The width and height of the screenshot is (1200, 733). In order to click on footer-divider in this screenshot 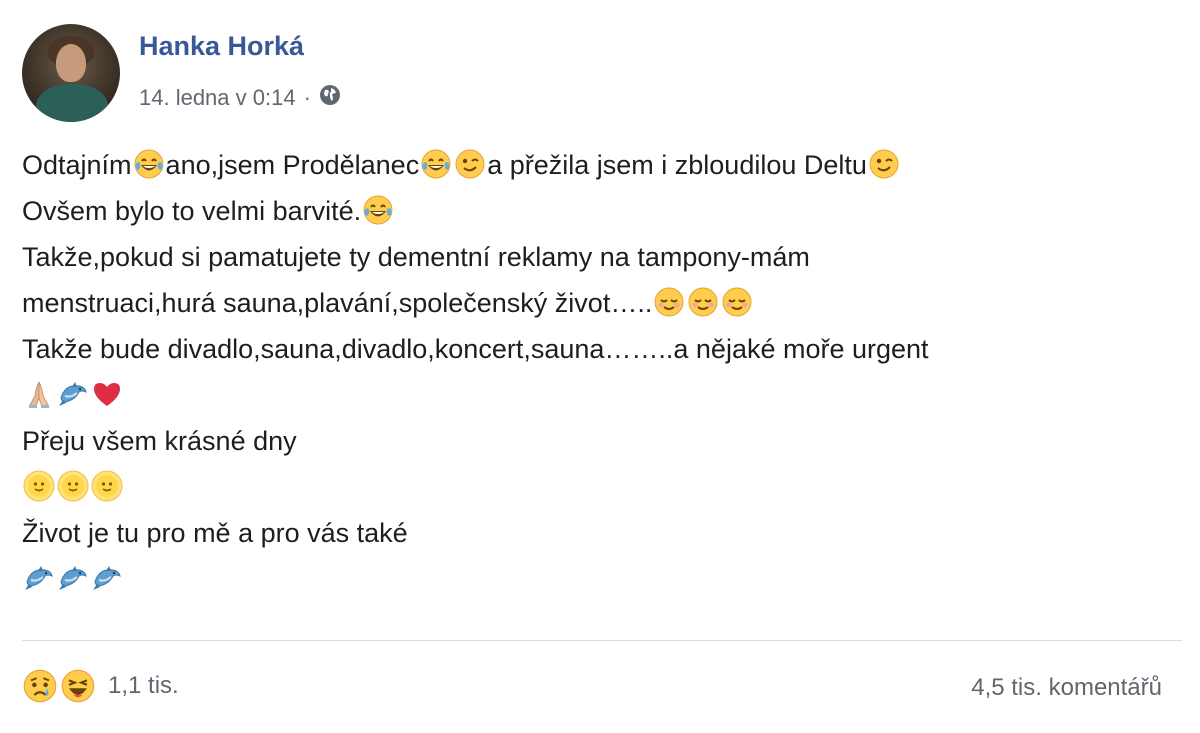, I will do `click(602, 640)`.